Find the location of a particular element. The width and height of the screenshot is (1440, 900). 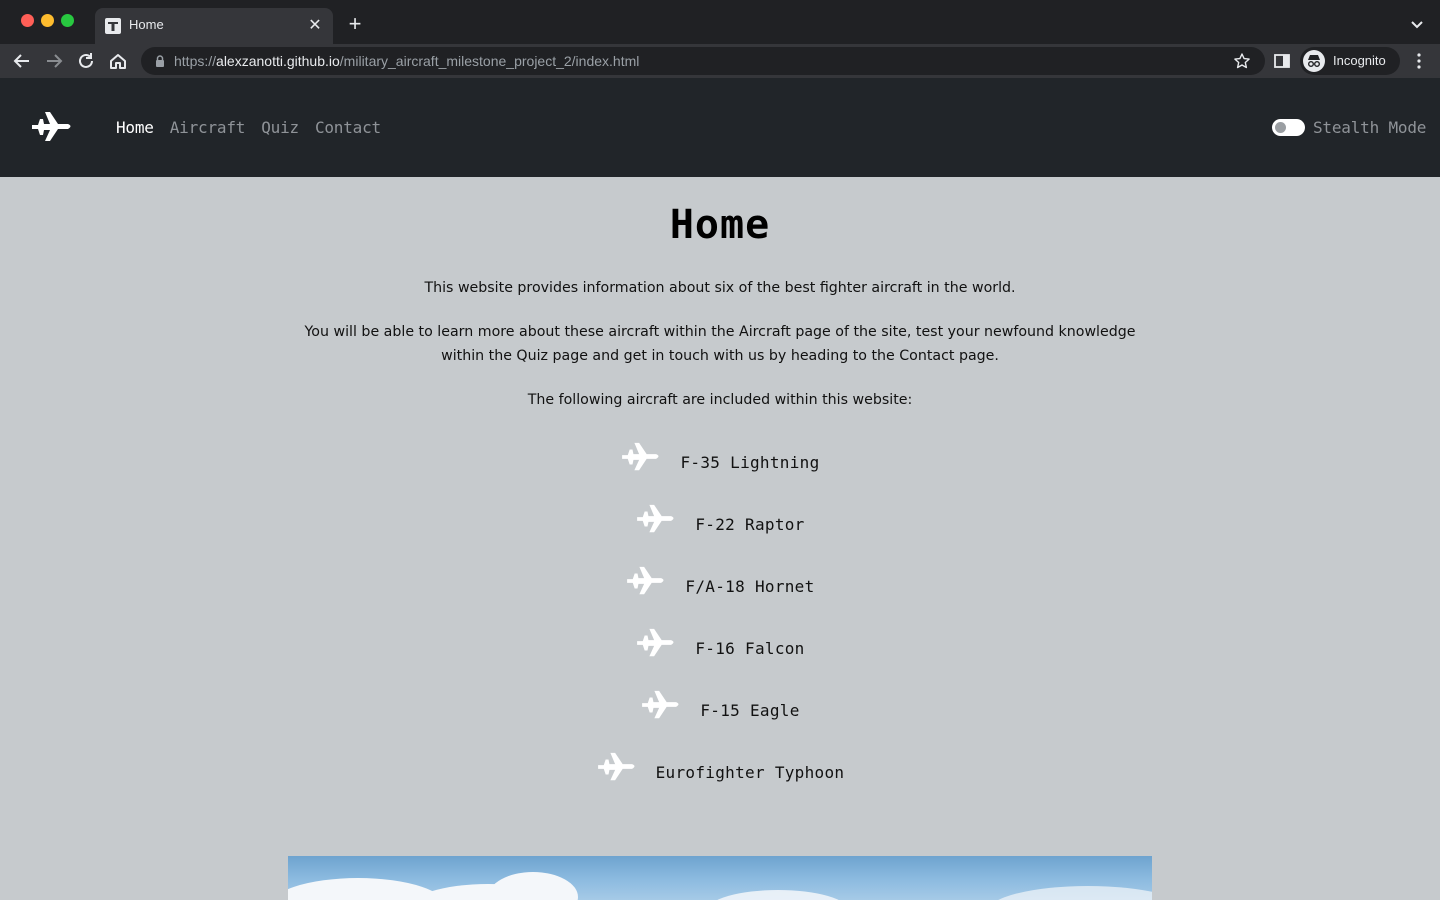

hero-sky-image is located at coordinates (720, 878).